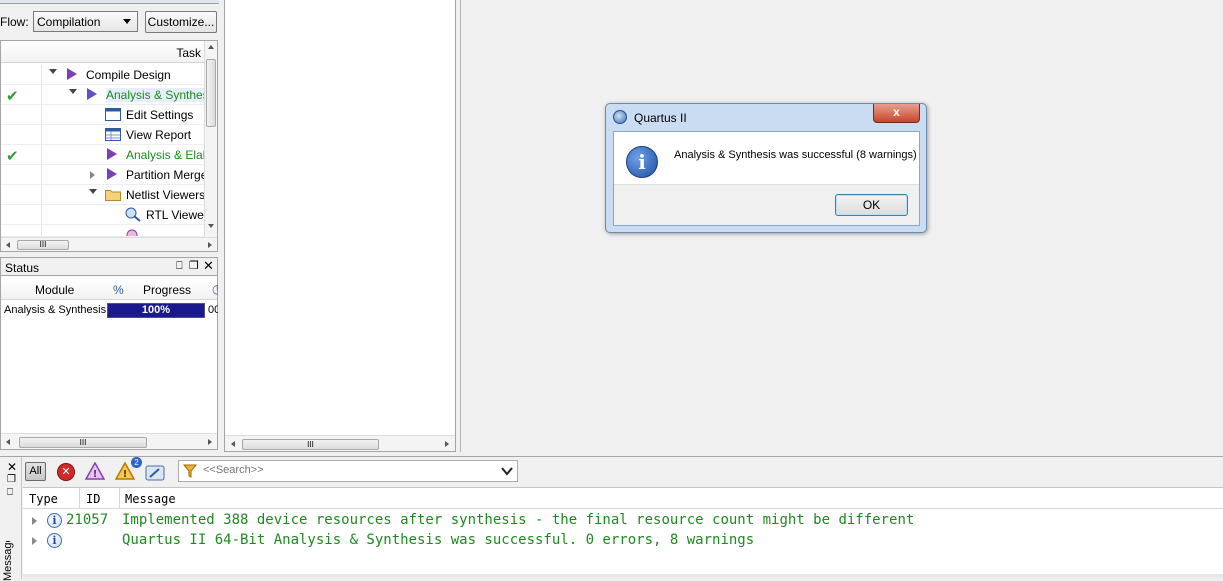 The image size is (1223, 581). What do you see at coordinates (103, 52) in the screenshot?
I see `task-column-header: Task` at bounding box center [103, 52].